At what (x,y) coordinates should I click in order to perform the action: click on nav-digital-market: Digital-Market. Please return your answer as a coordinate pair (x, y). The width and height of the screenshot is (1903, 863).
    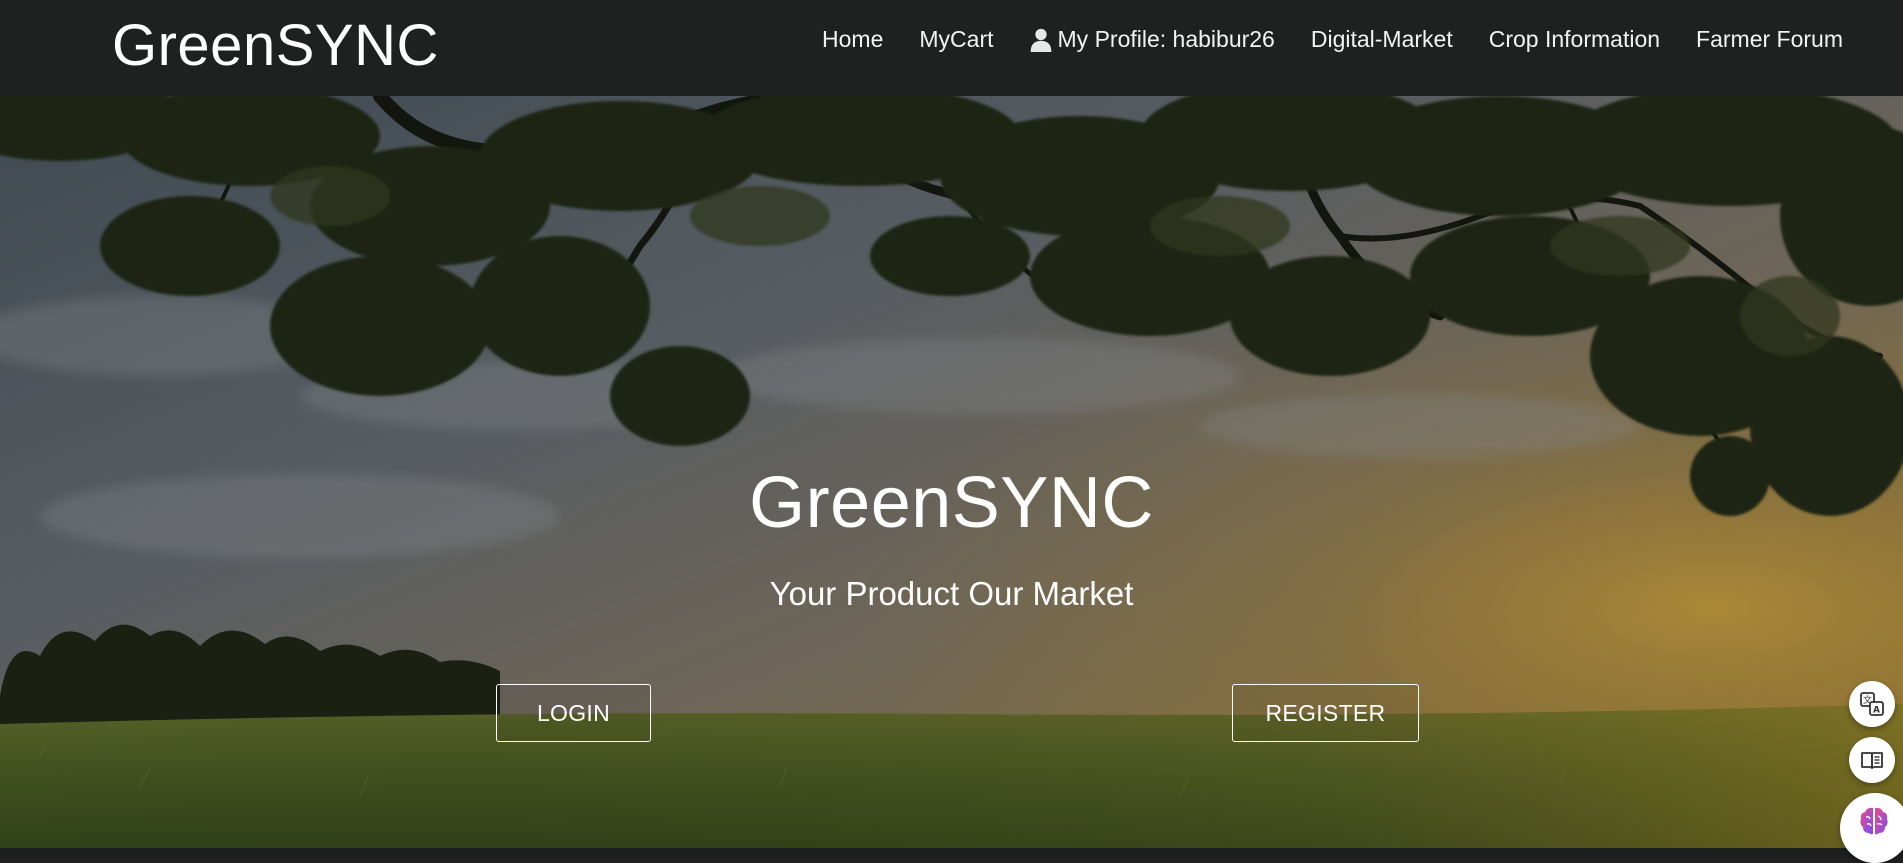
    Looking at the image, I should click on (1382, 39).